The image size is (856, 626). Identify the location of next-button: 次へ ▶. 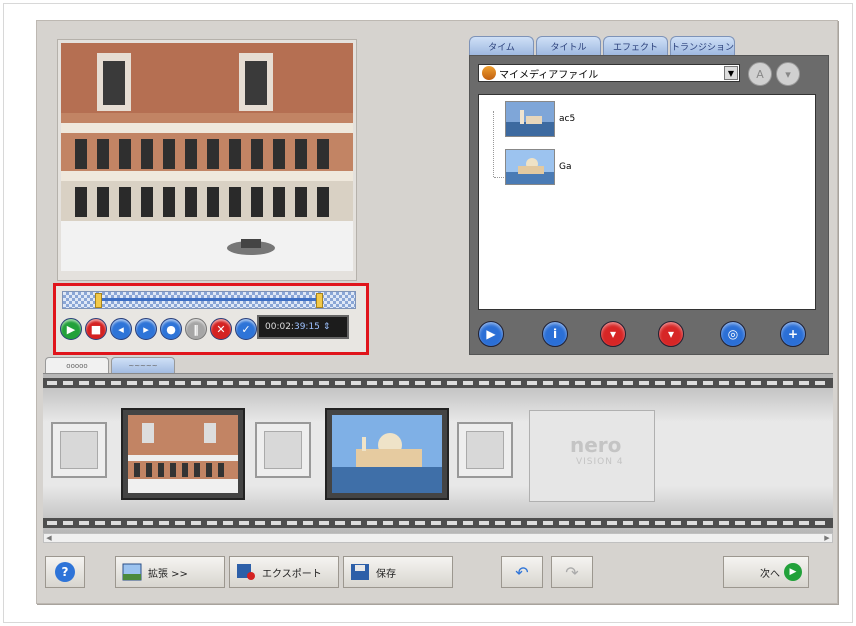
(766, 572).